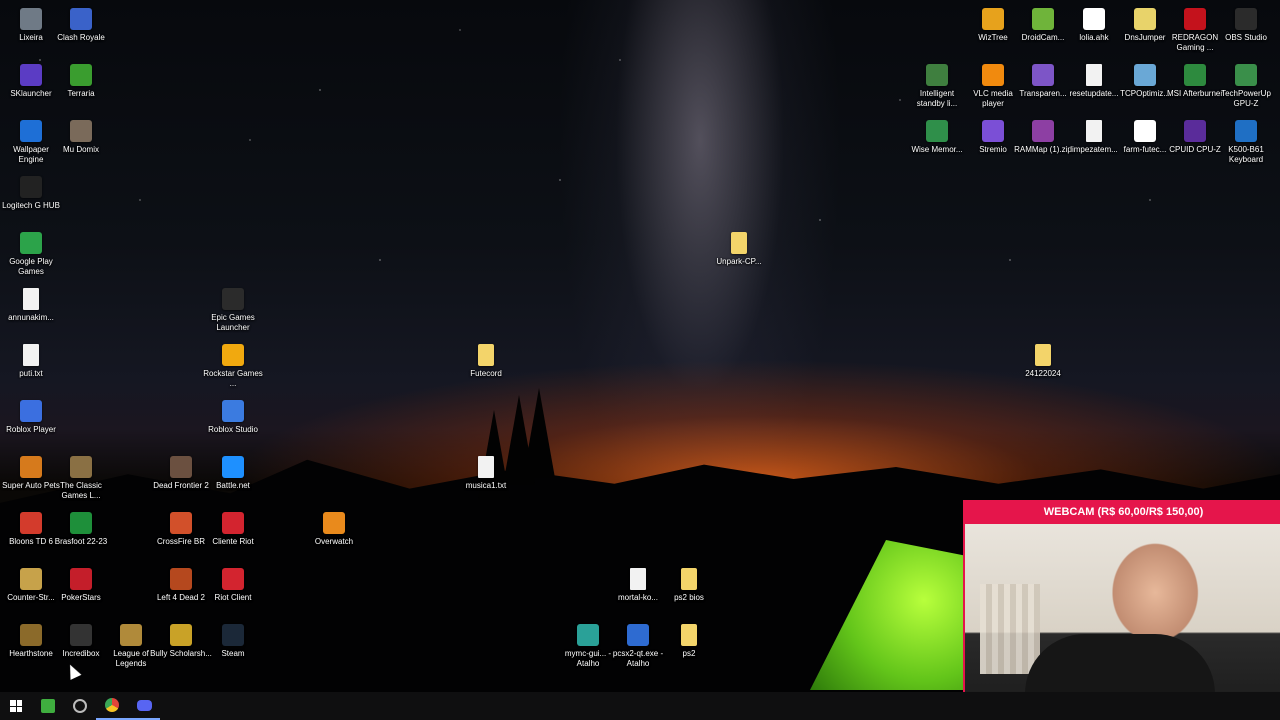  I want to click on tcp-optimizer-icon, so click(1145, 75).